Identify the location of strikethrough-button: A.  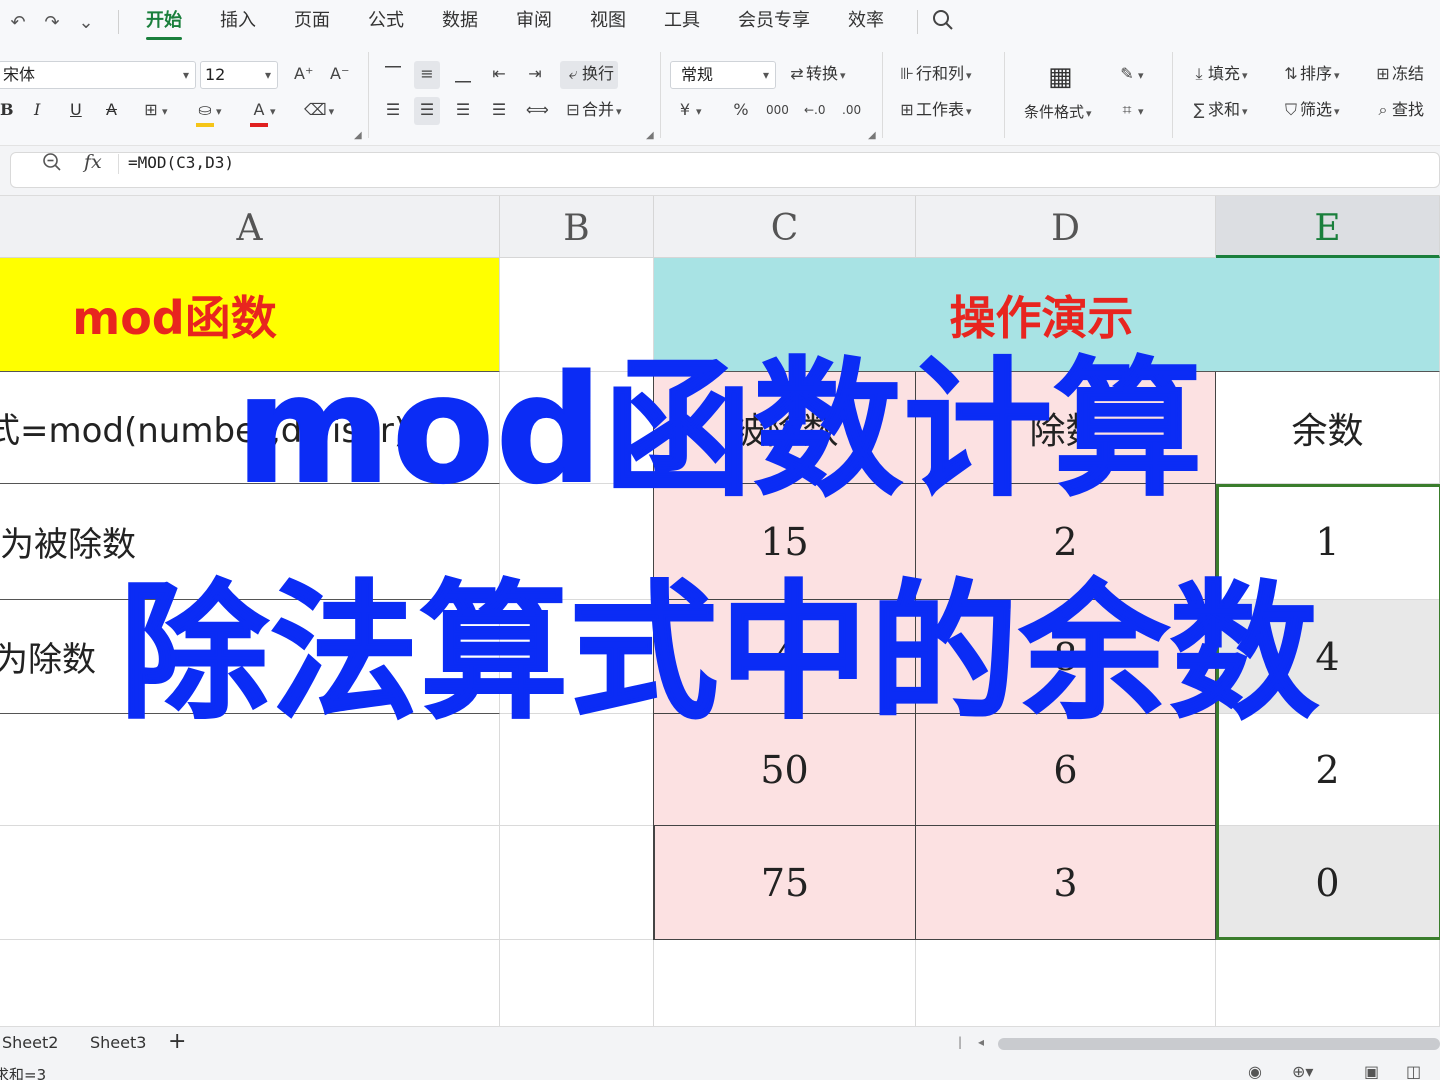
(111, 111).